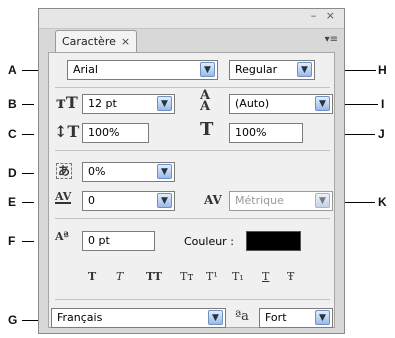  Describe the element at coordinates (290, 277) in the screenshot. I see `strikethrough-button: Ŧ` at that location.